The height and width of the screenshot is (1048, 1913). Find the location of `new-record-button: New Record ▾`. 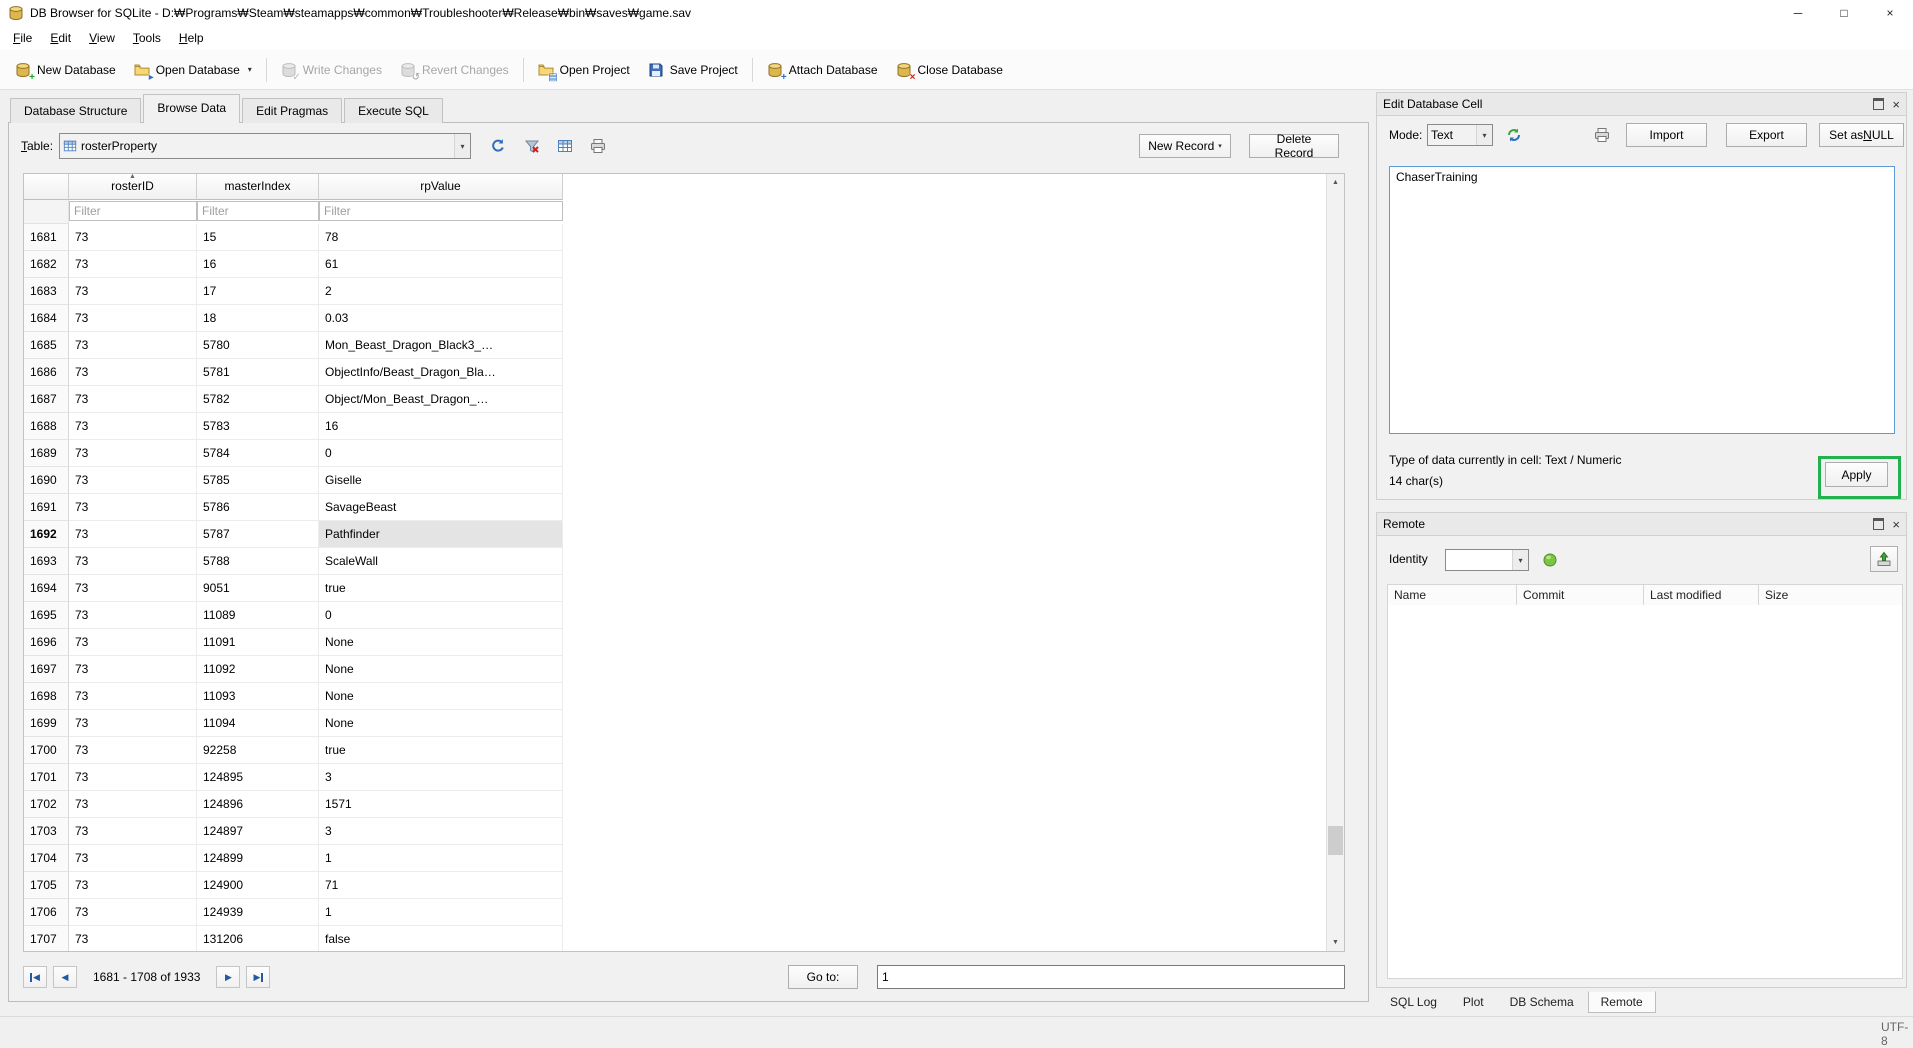

new-record-button: New Record ▾ is located at coordinates (1185, 146).